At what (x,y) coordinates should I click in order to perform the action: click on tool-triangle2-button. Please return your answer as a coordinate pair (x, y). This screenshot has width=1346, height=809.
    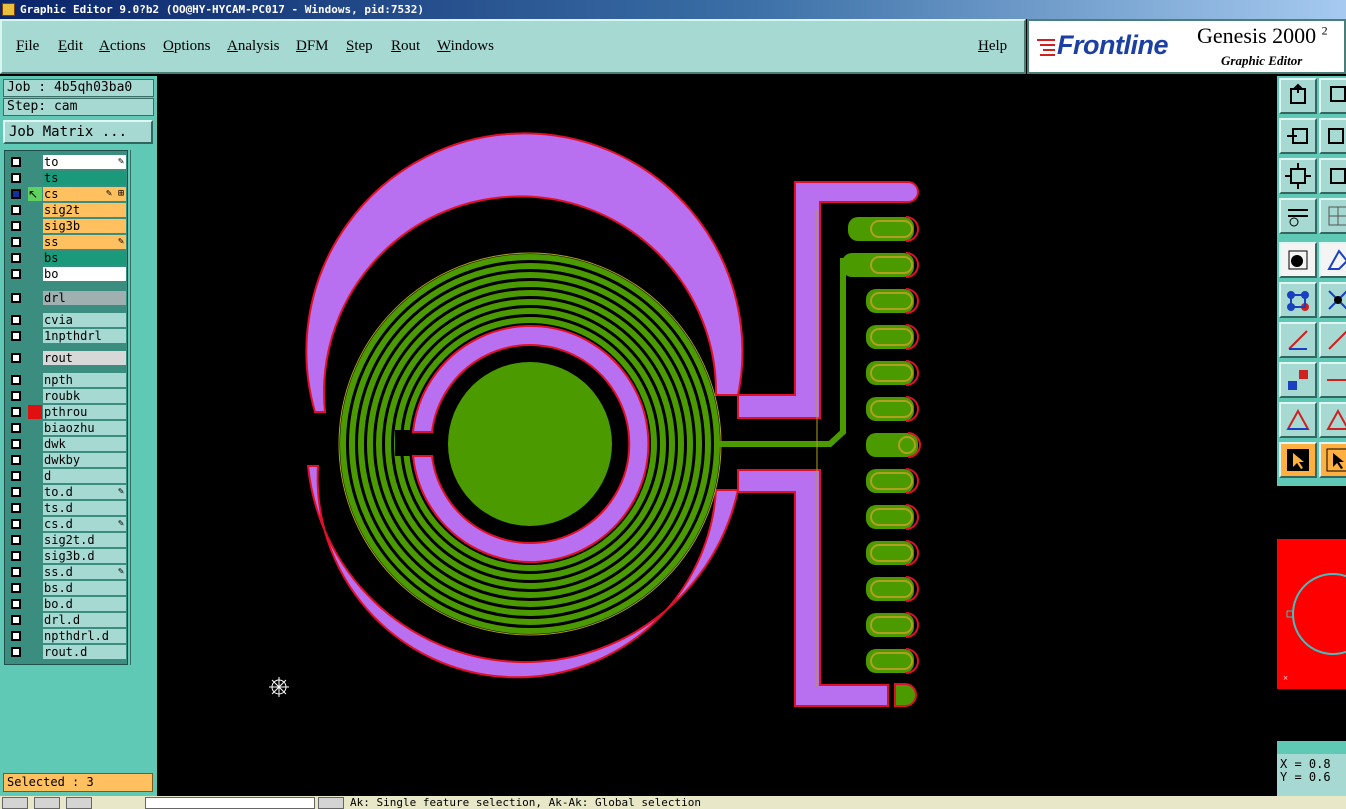
    Looking at the image, I should click on (1332, 420).